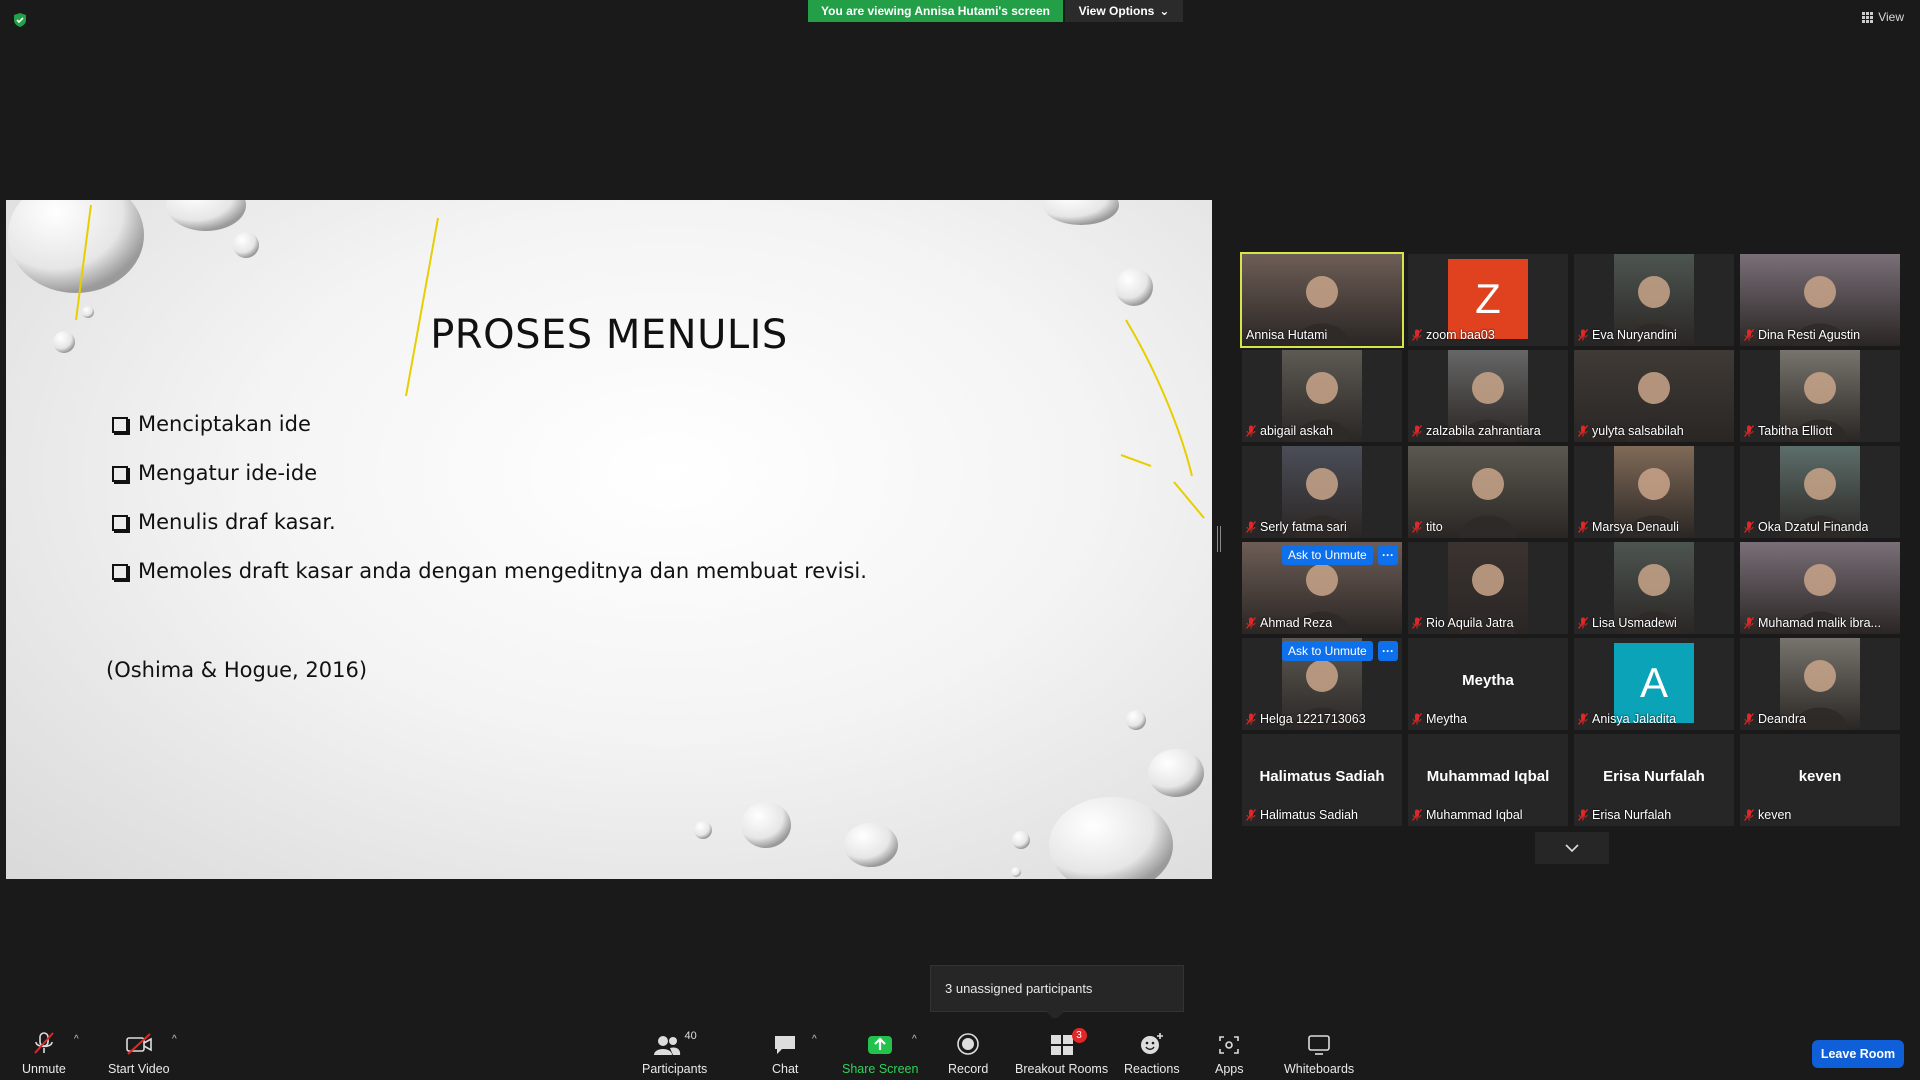 The height and width of the screenshot is (1080, 1920). I want to click on participant-tile: A Anisya Jaladita, so click(1654, 684).